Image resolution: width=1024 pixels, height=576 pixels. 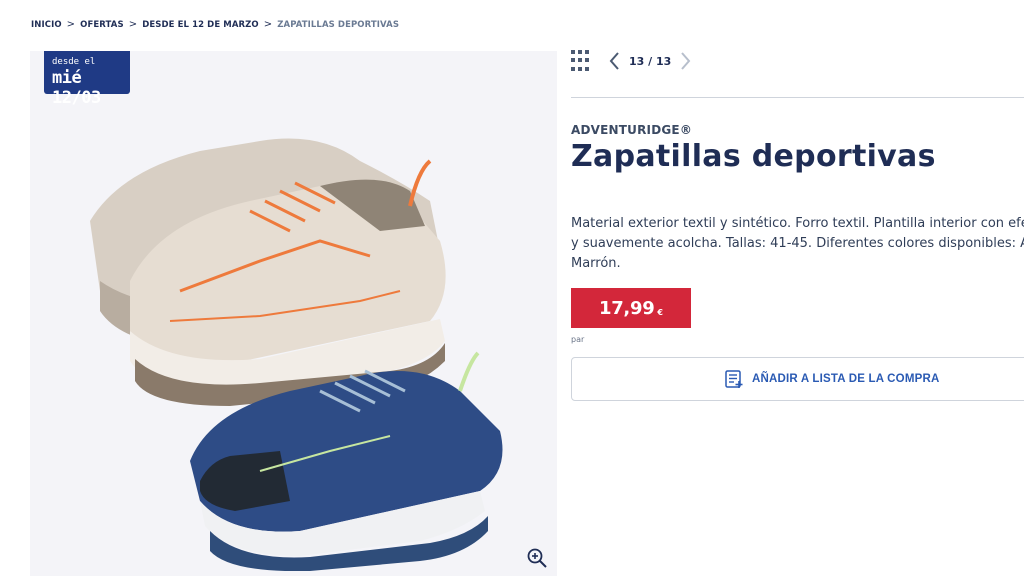 I want to click on product-pager: 13 / 13, so click(x=632, y=61).